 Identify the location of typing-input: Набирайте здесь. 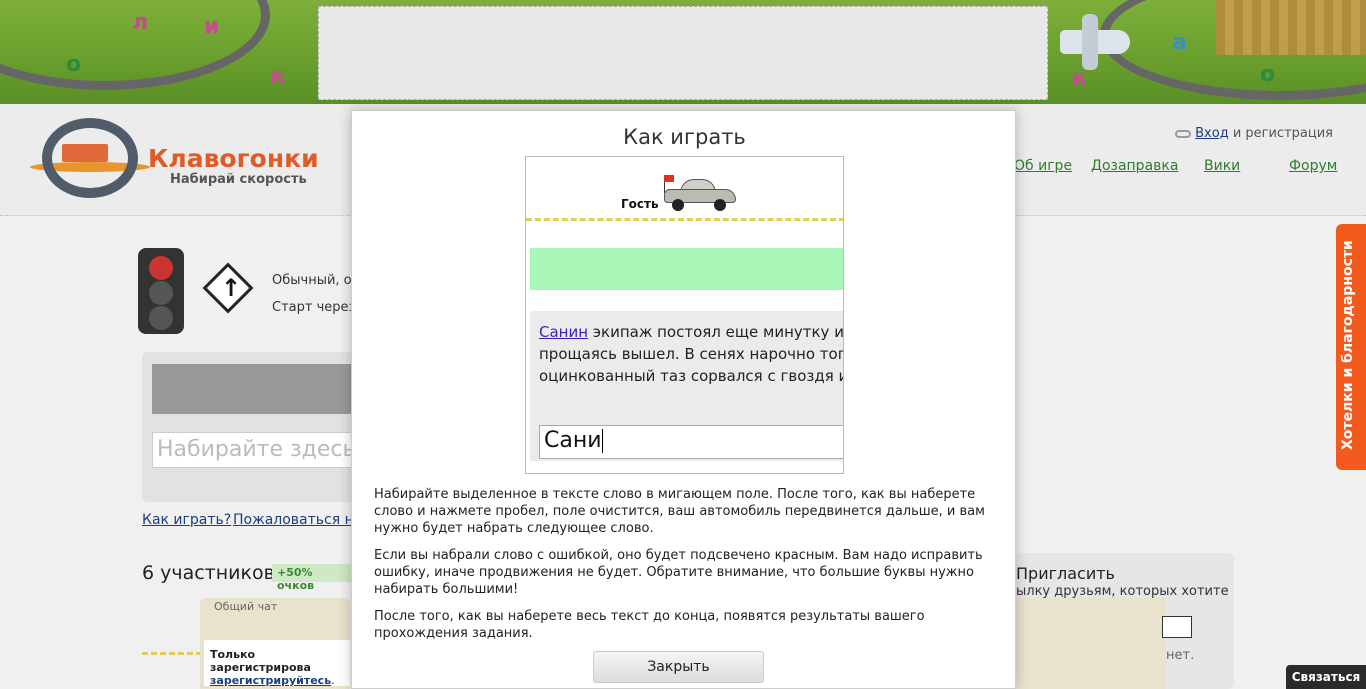
(262, 450).